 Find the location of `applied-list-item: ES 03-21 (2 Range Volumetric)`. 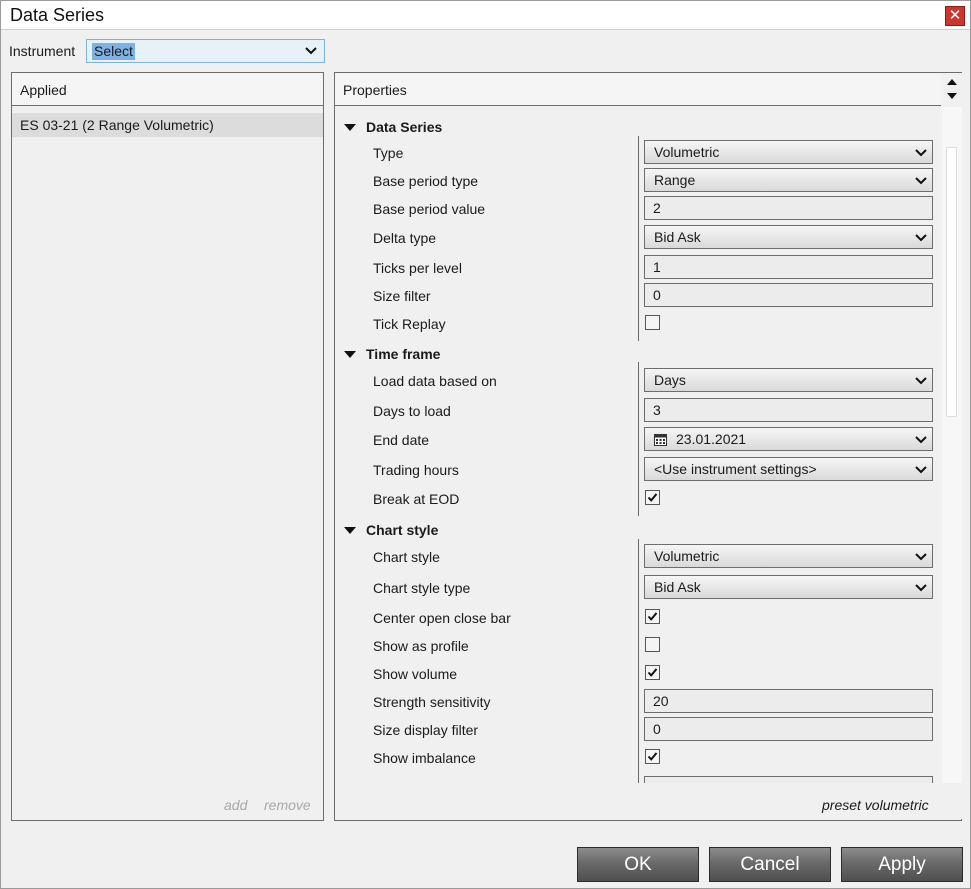

applied-list-item: ES 03-21 (2 Range Volumetric) is located at coordinates (167, 125).